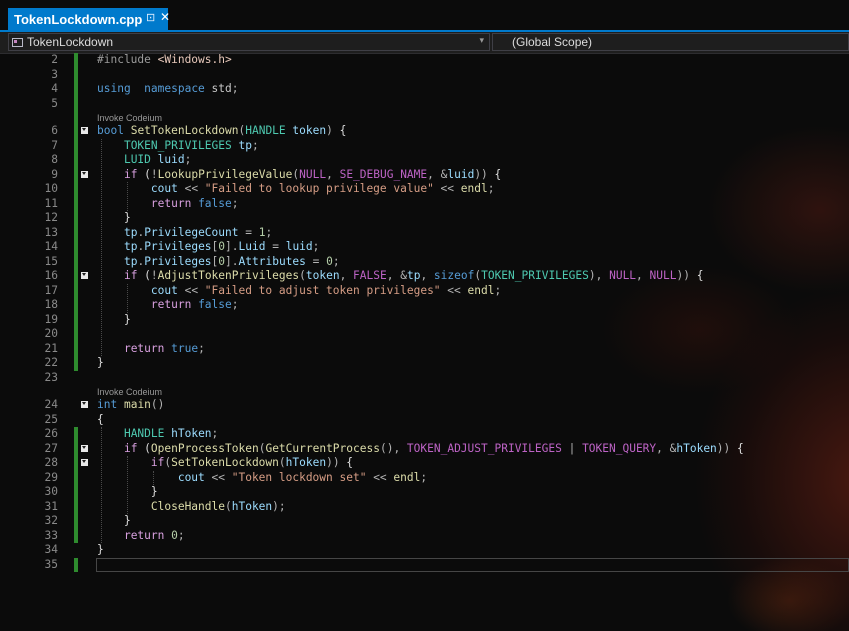 Image resolution: width=849 pixels, height=631 pixels. Describe the element at coordinates (245, 145) in the screenshot. I see `code-token: tp` at that location.